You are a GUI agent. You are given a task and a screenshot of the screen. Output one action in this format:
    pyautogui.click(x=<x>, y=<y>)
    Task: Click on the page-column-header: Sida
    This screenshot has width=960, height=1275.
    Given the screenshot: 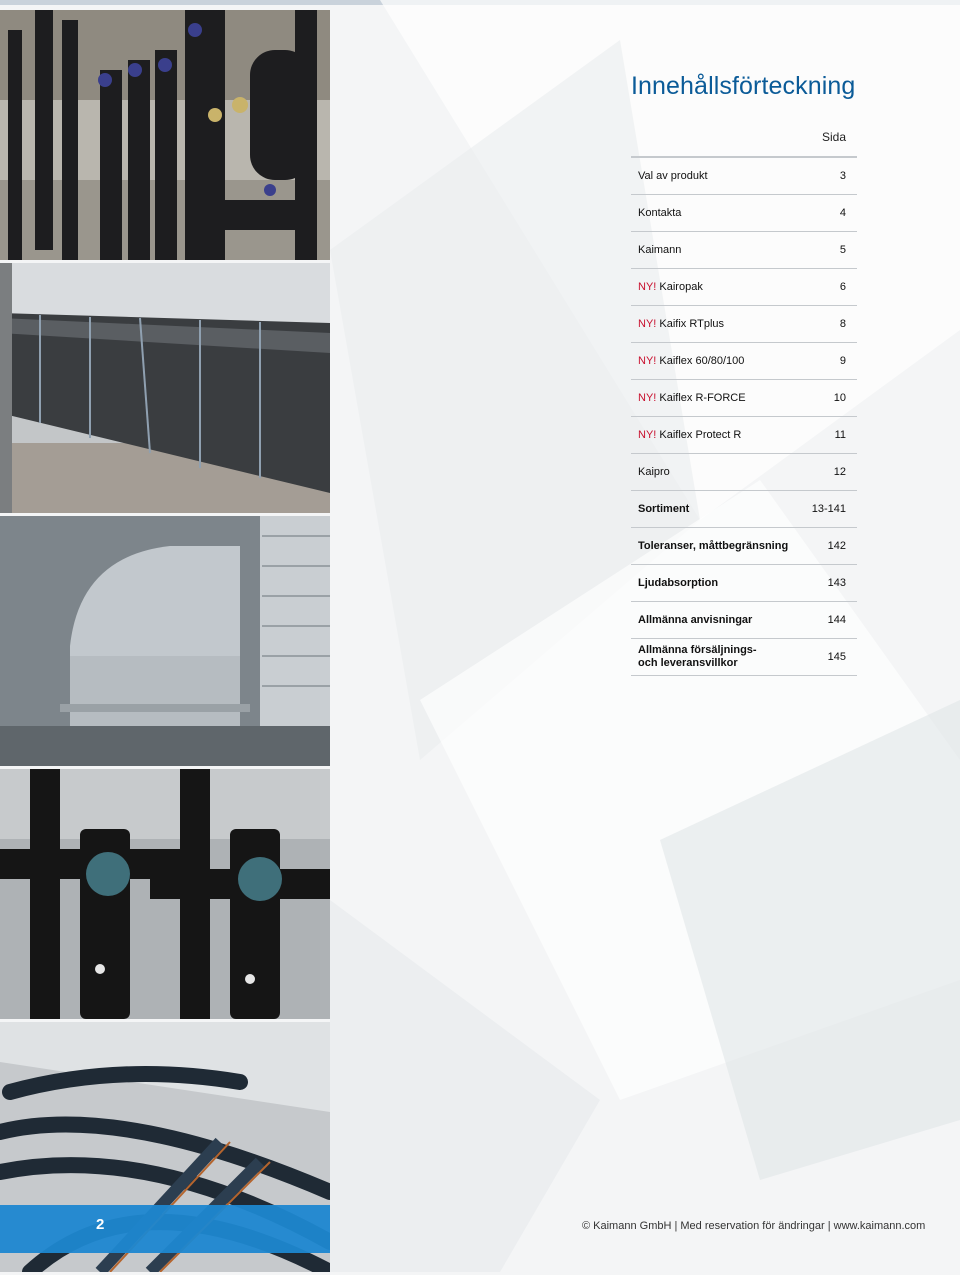 What is the action you would take?
    pyautogui.click(x=833, y=137)
    